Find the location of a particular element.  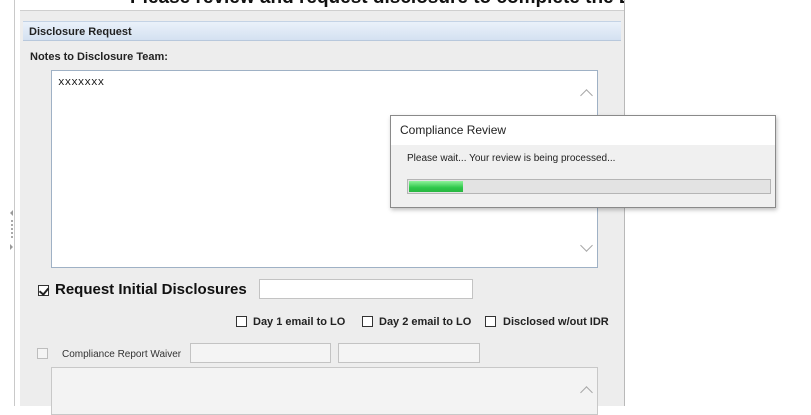

disclosed-checkbox is located at coordinates (490, 321).